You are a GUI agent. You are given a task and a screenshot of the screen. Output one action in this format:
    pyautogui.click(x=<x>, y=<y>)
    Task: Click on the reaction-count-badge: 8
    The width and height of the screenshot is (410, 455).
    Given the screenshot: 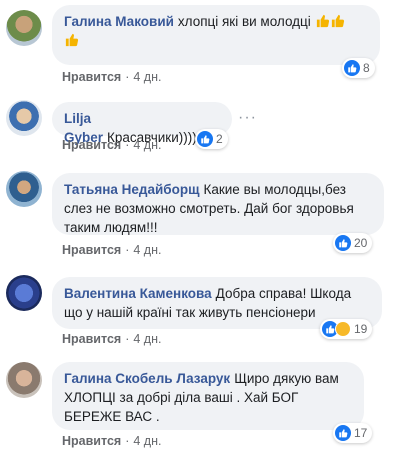 What is the action you would take?
    pyautogui.click(x=358, y=68)
    